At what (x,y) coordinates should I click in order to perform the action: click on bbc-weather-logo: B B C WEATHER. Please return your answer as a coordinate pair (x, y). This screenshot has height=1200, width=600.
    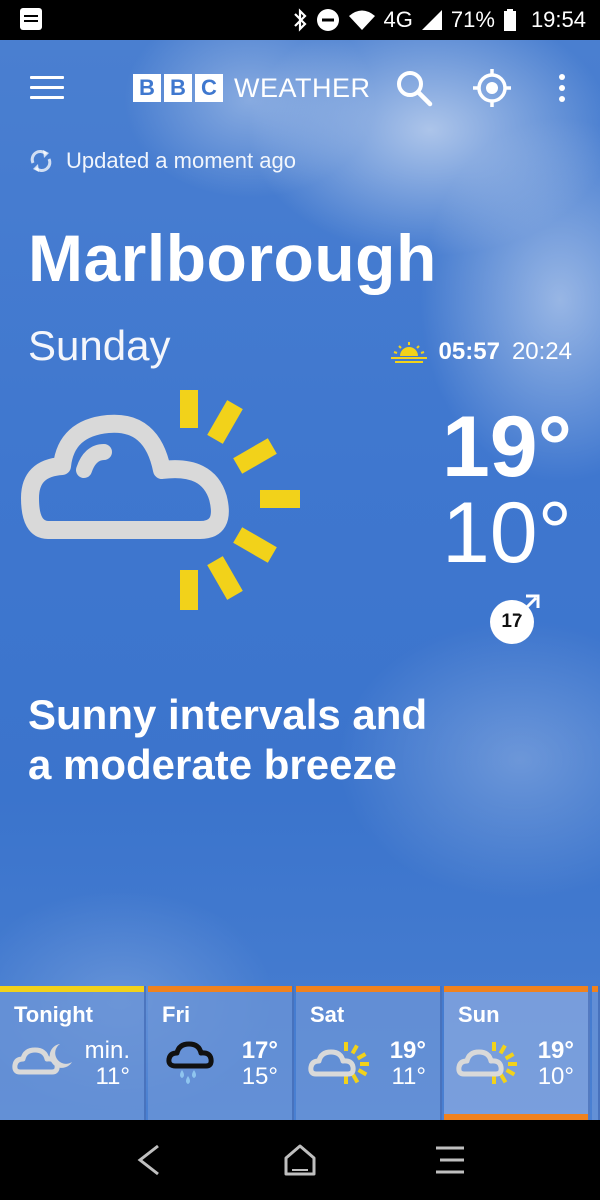
    Looking at the image, I should click on (252, 88).